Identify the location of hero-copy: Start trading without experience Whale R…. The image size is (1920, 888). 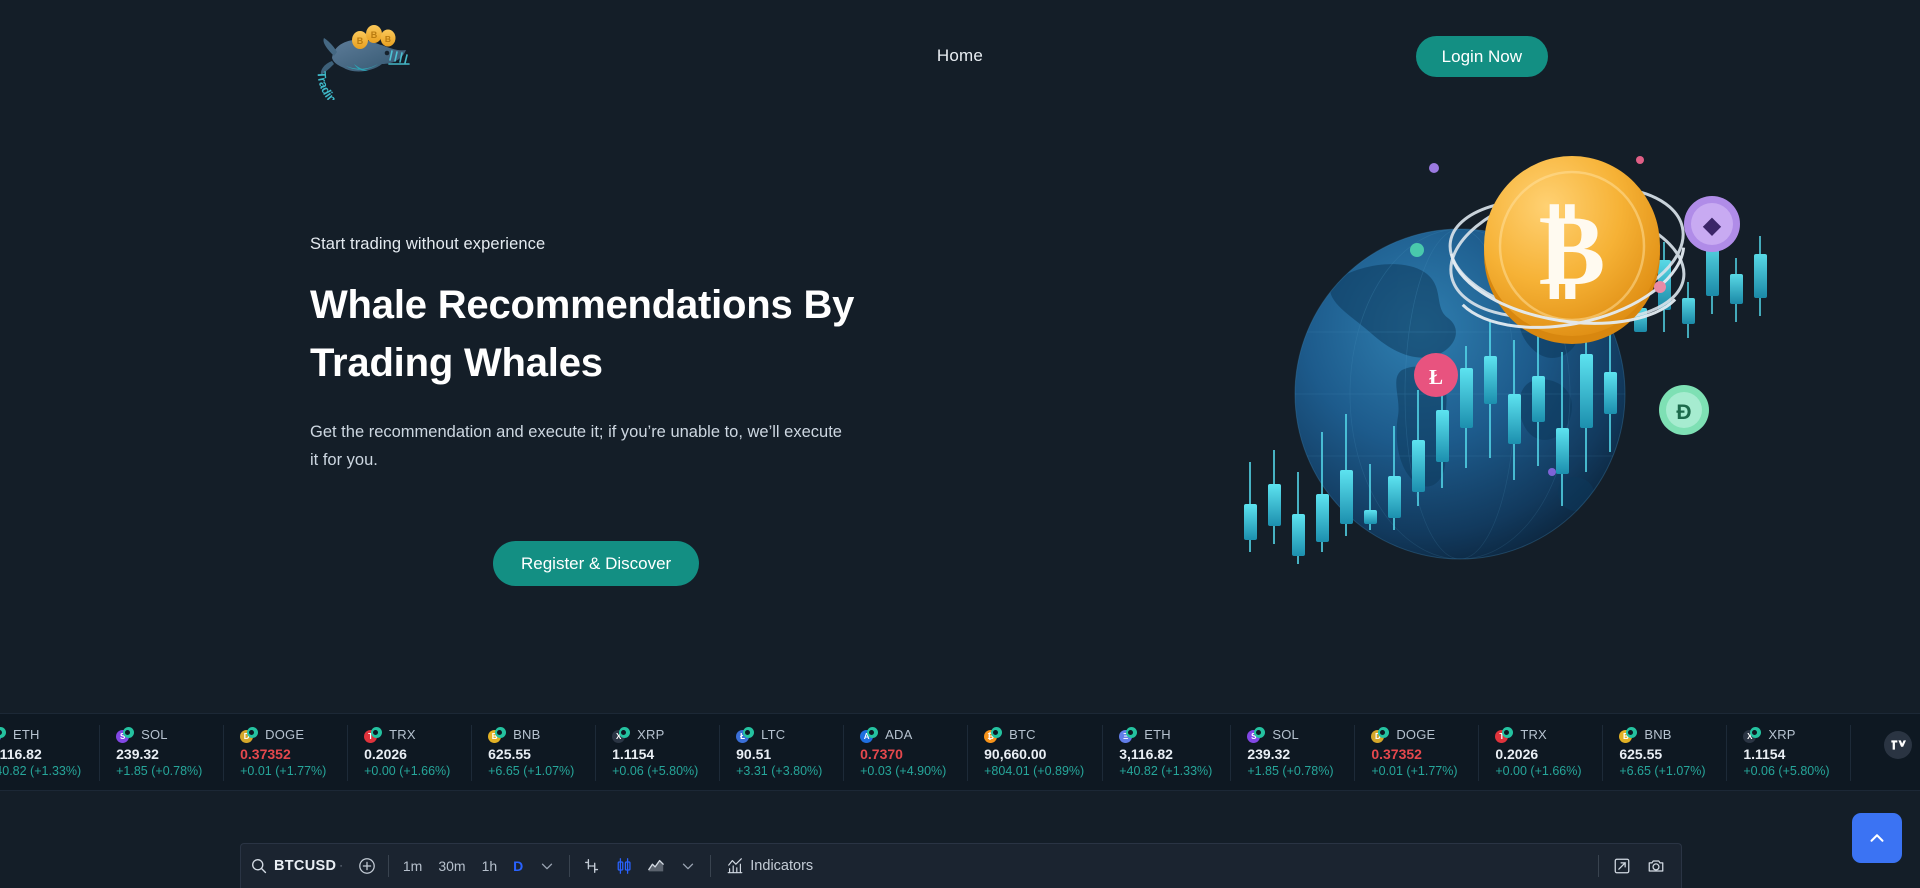
(590, 355).